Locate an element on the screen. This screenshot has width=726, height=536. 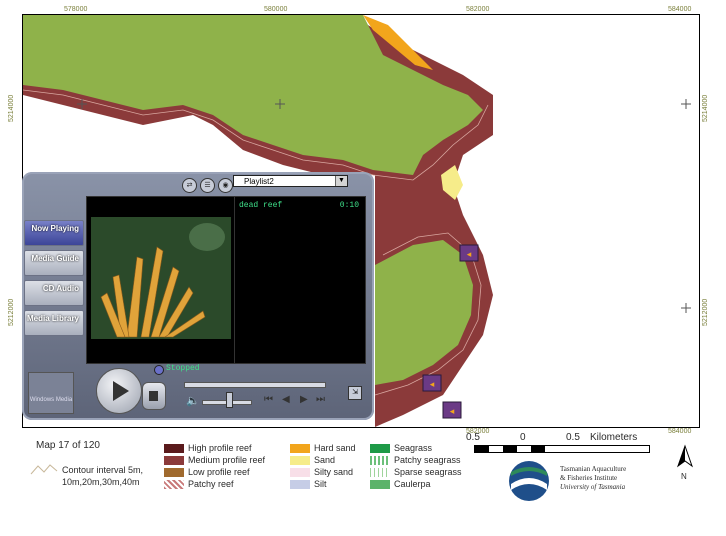
legend-label: Seagrass is located at coordinates (413, 448).